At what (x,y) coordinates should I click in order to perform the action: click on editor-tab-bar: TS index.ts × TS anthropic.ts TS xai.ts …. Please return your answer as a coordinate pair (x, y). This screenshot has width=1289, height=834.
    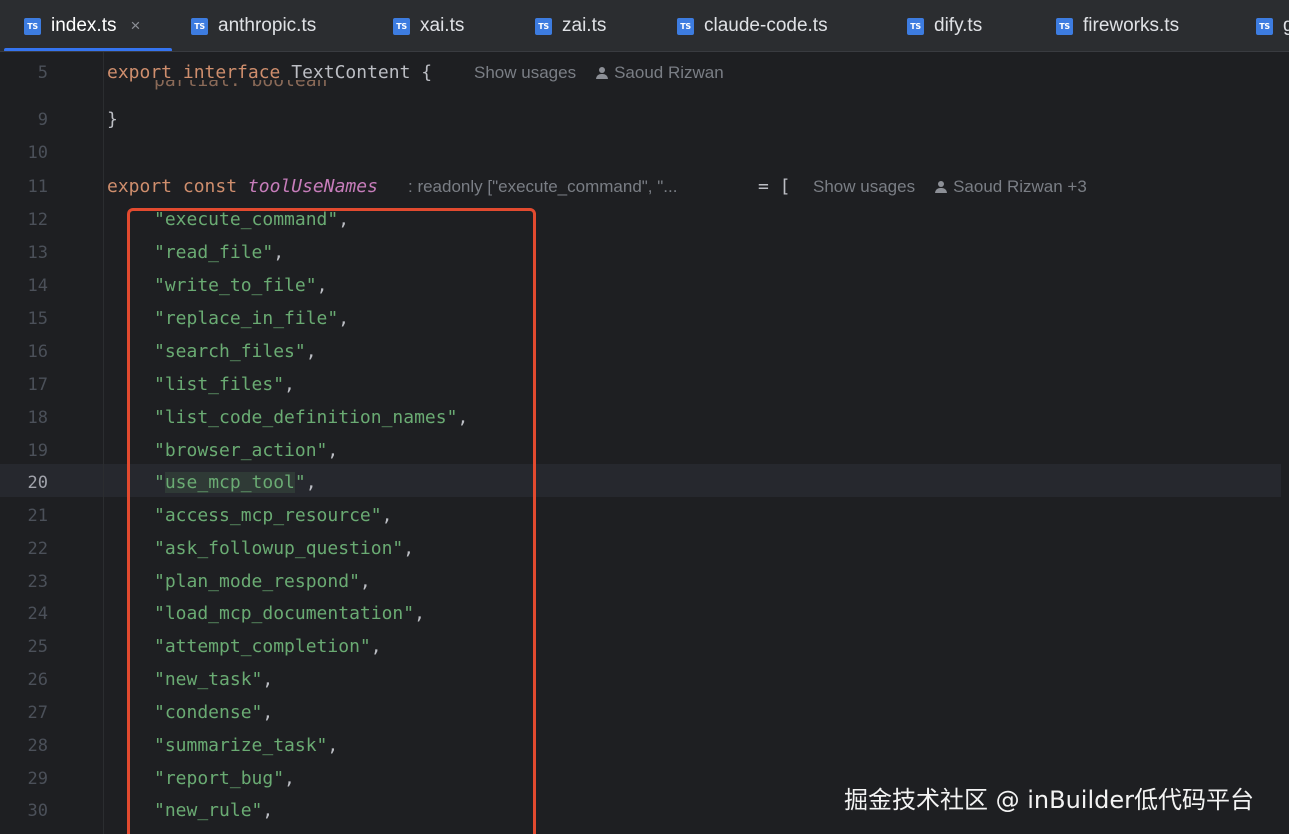
    Looking at the image, I should click on (644, 26).